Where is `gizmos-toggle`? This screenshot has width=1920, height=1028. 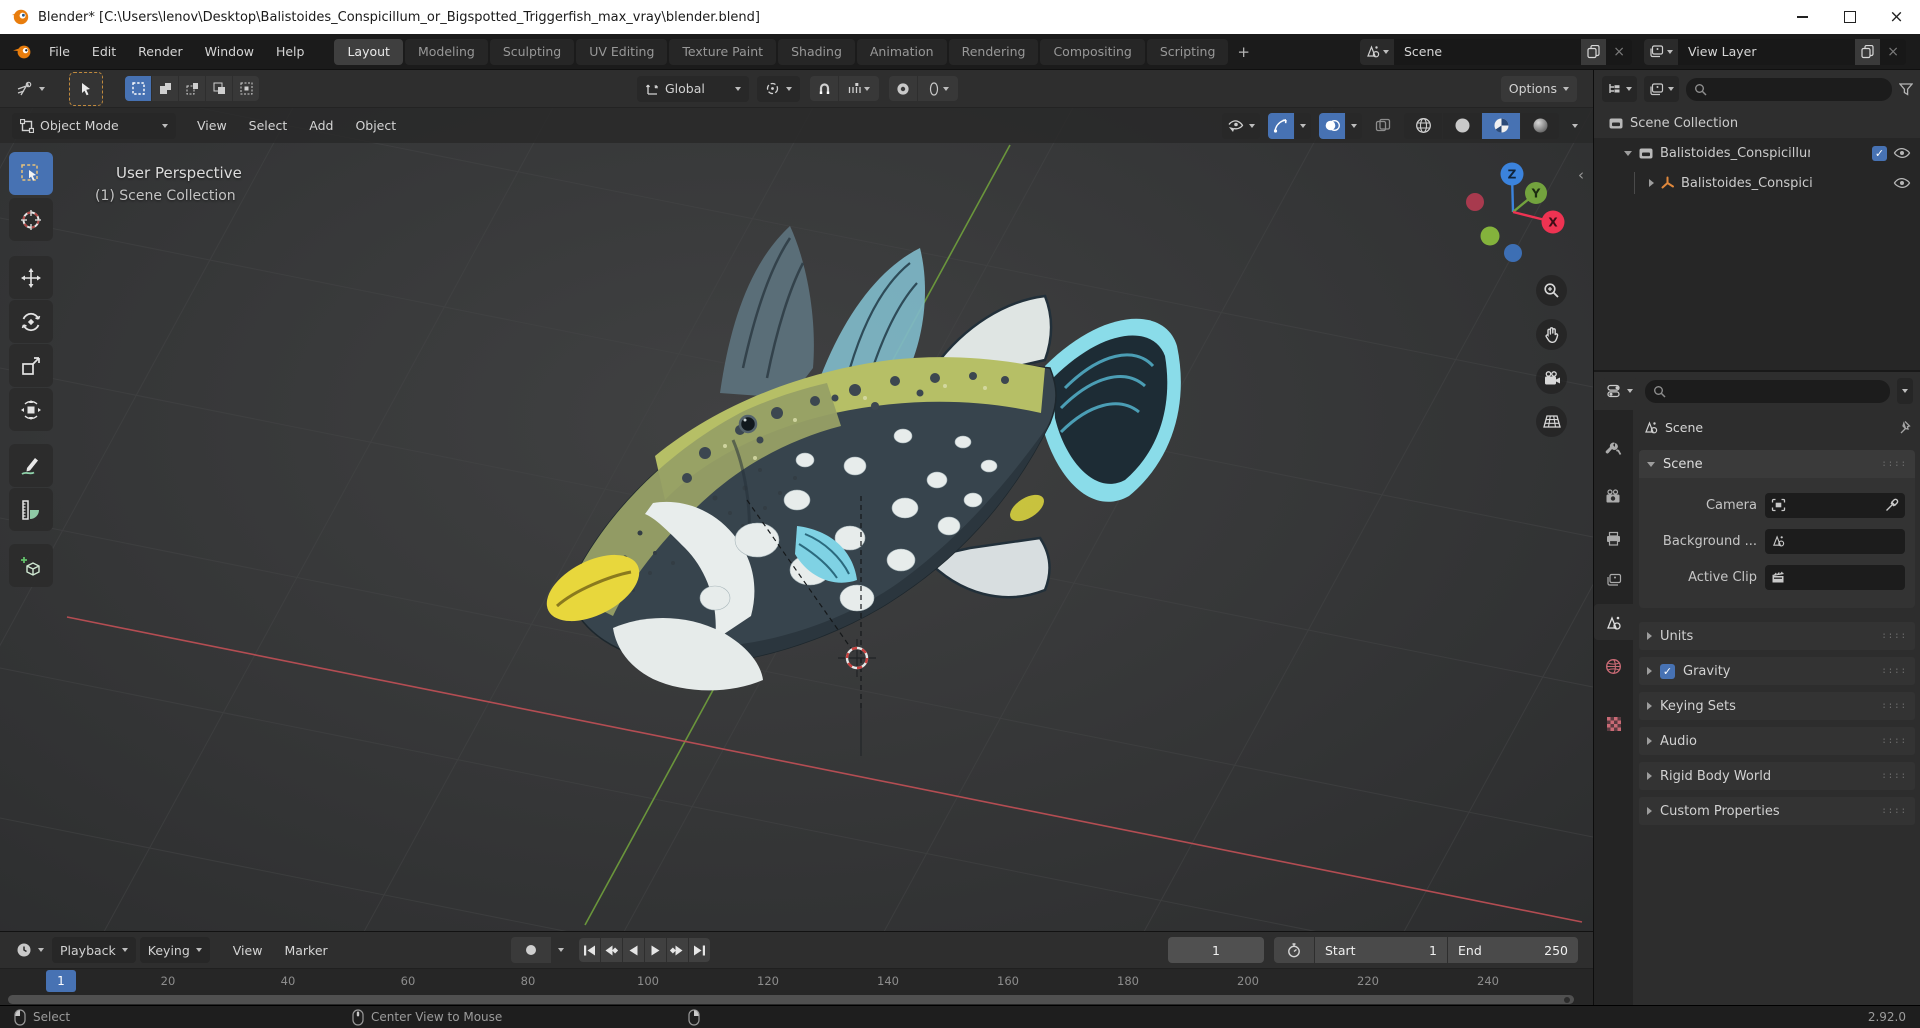 gizmos-toggle is located at coordinates (1281, 125).